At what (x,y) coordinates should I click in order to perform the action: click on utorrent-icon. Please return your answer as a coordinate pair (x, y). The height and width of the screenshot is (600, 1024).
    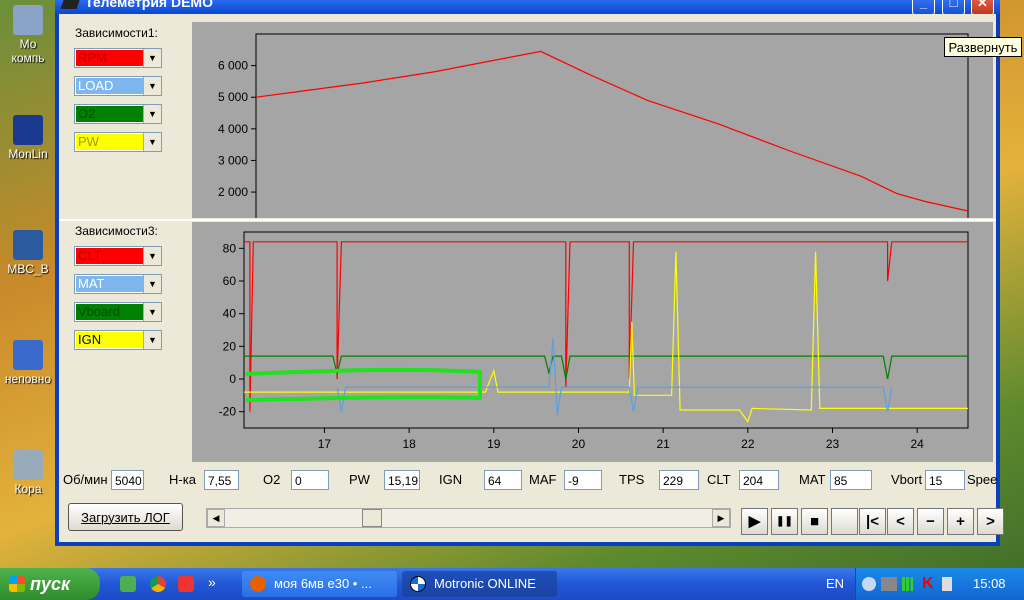
    Looking at the image, I should click on (128, 584).